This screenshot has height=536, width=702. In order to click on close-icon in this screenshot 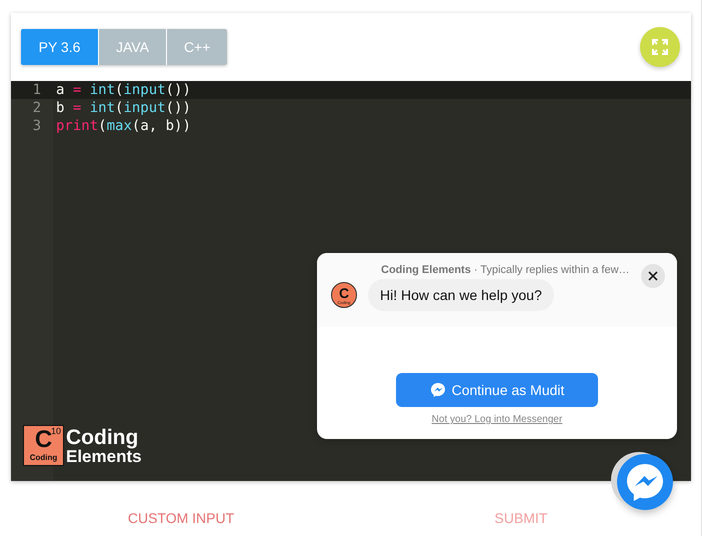, I will do `click(653, 276)`.